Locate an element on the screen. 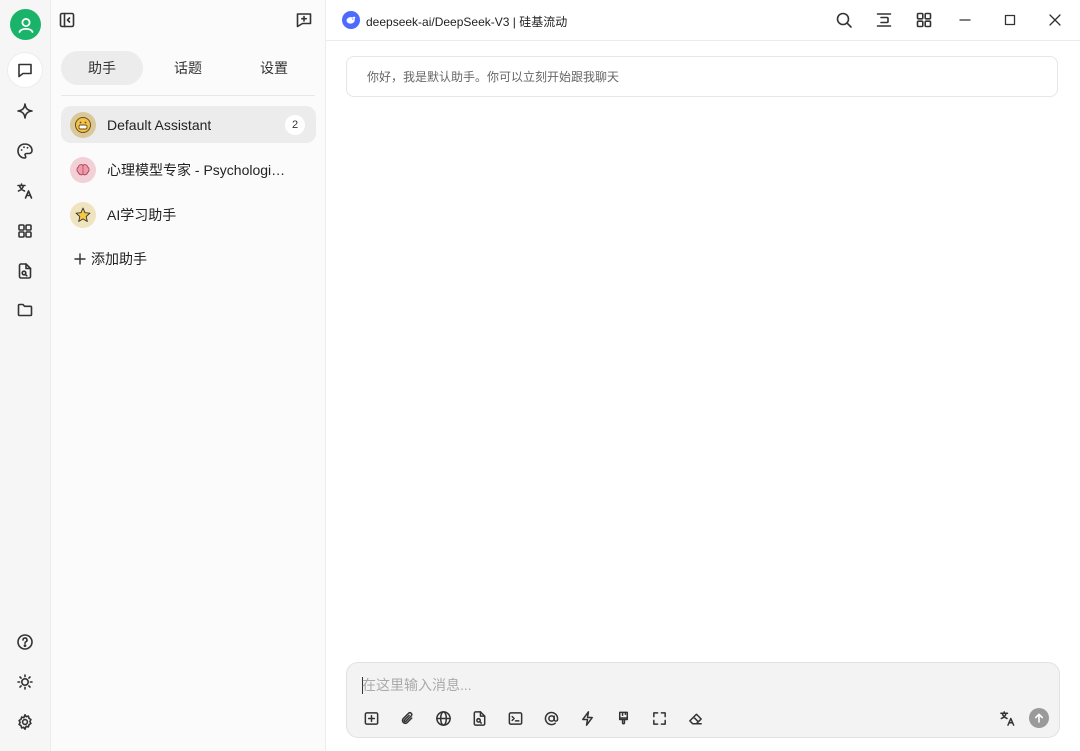 The width and height of the screenshot is (1080, 751). globe-icon is located at coordinates (443, 718).